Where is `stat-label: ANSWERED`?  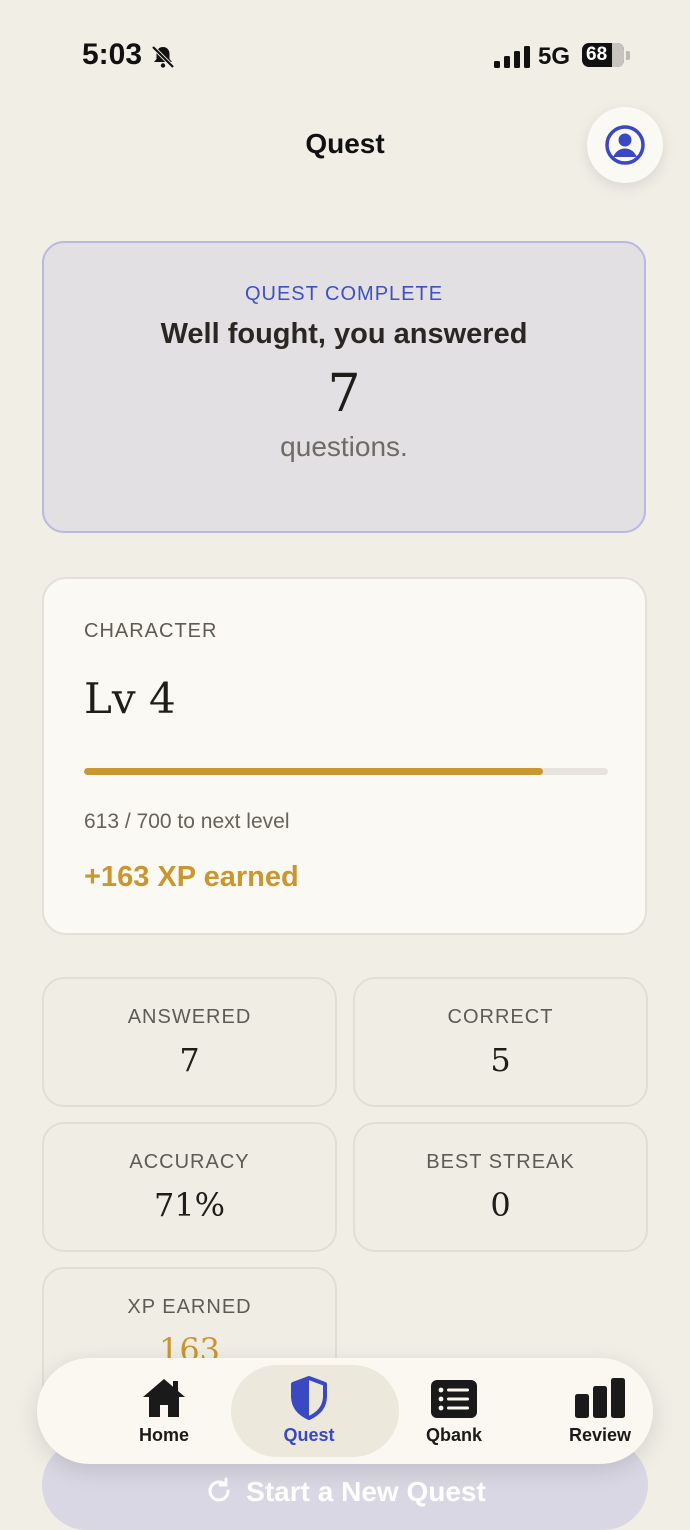 stat-label: ANSWERED is located at coordinates (189, 1017).